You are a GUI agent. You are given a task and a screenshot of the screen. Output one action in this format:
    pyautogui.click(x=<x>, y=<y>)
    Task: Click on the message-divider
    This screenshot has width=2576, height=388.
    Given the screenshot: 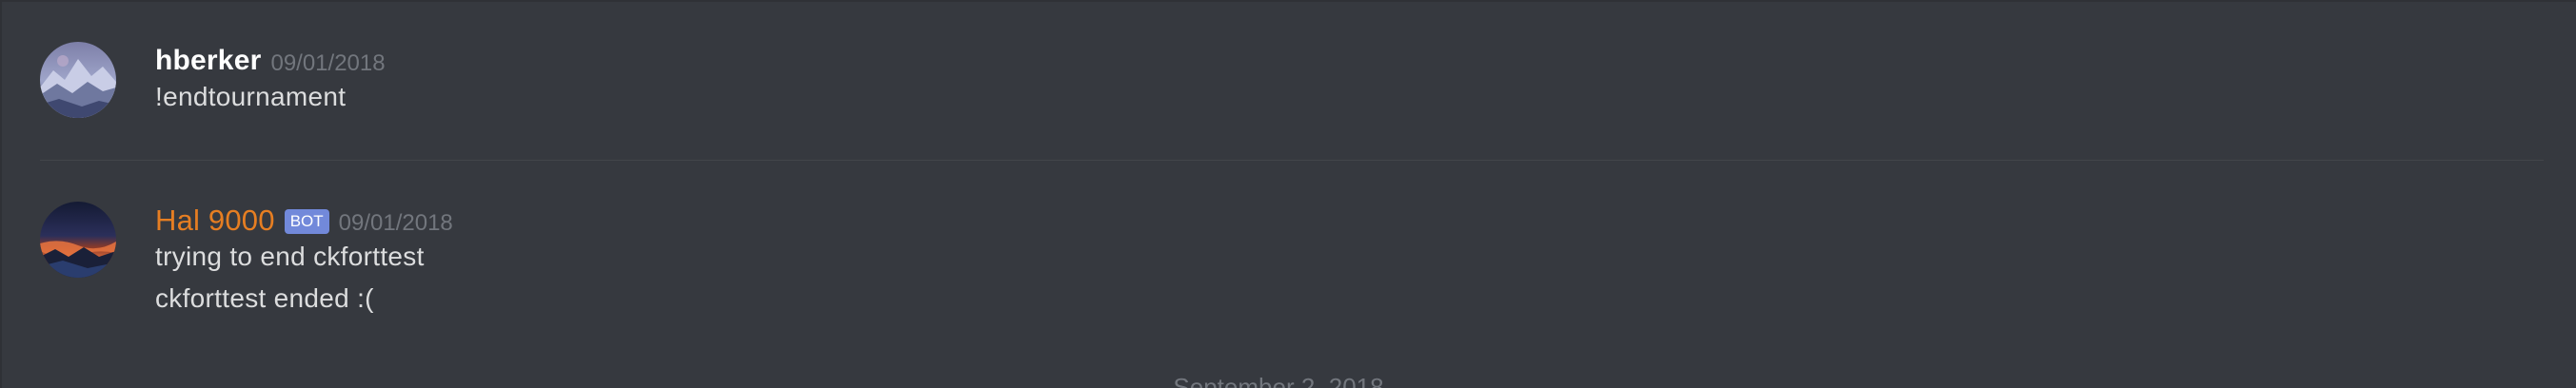 What is the action you would take?
    pyautogui.click(x=1292, y=160)
    